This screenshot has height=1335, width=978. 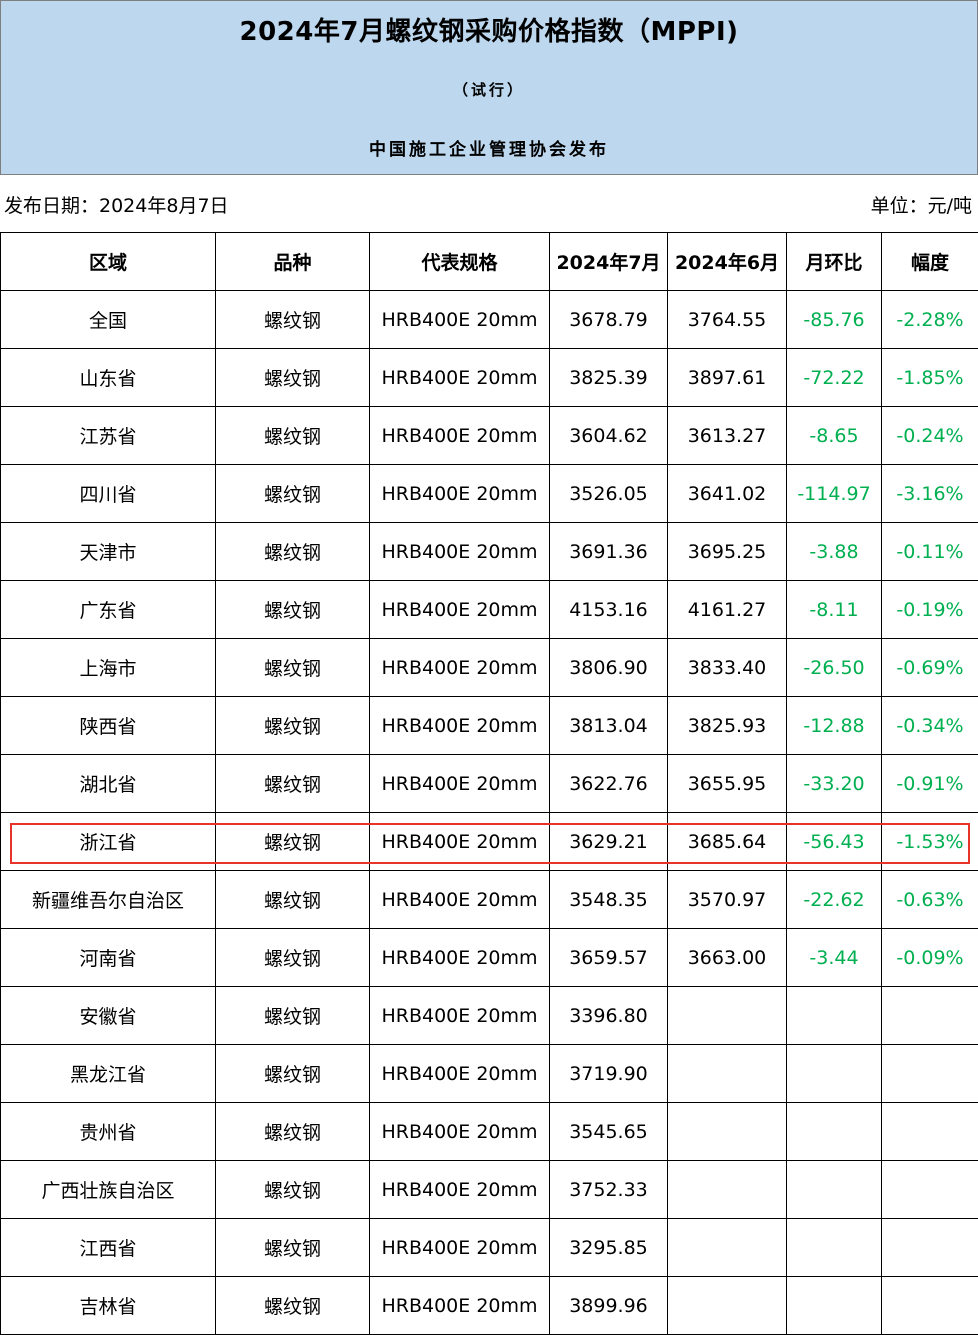 I want to click on column-header-jul: 2024年7月, so click(x=608, y=261).